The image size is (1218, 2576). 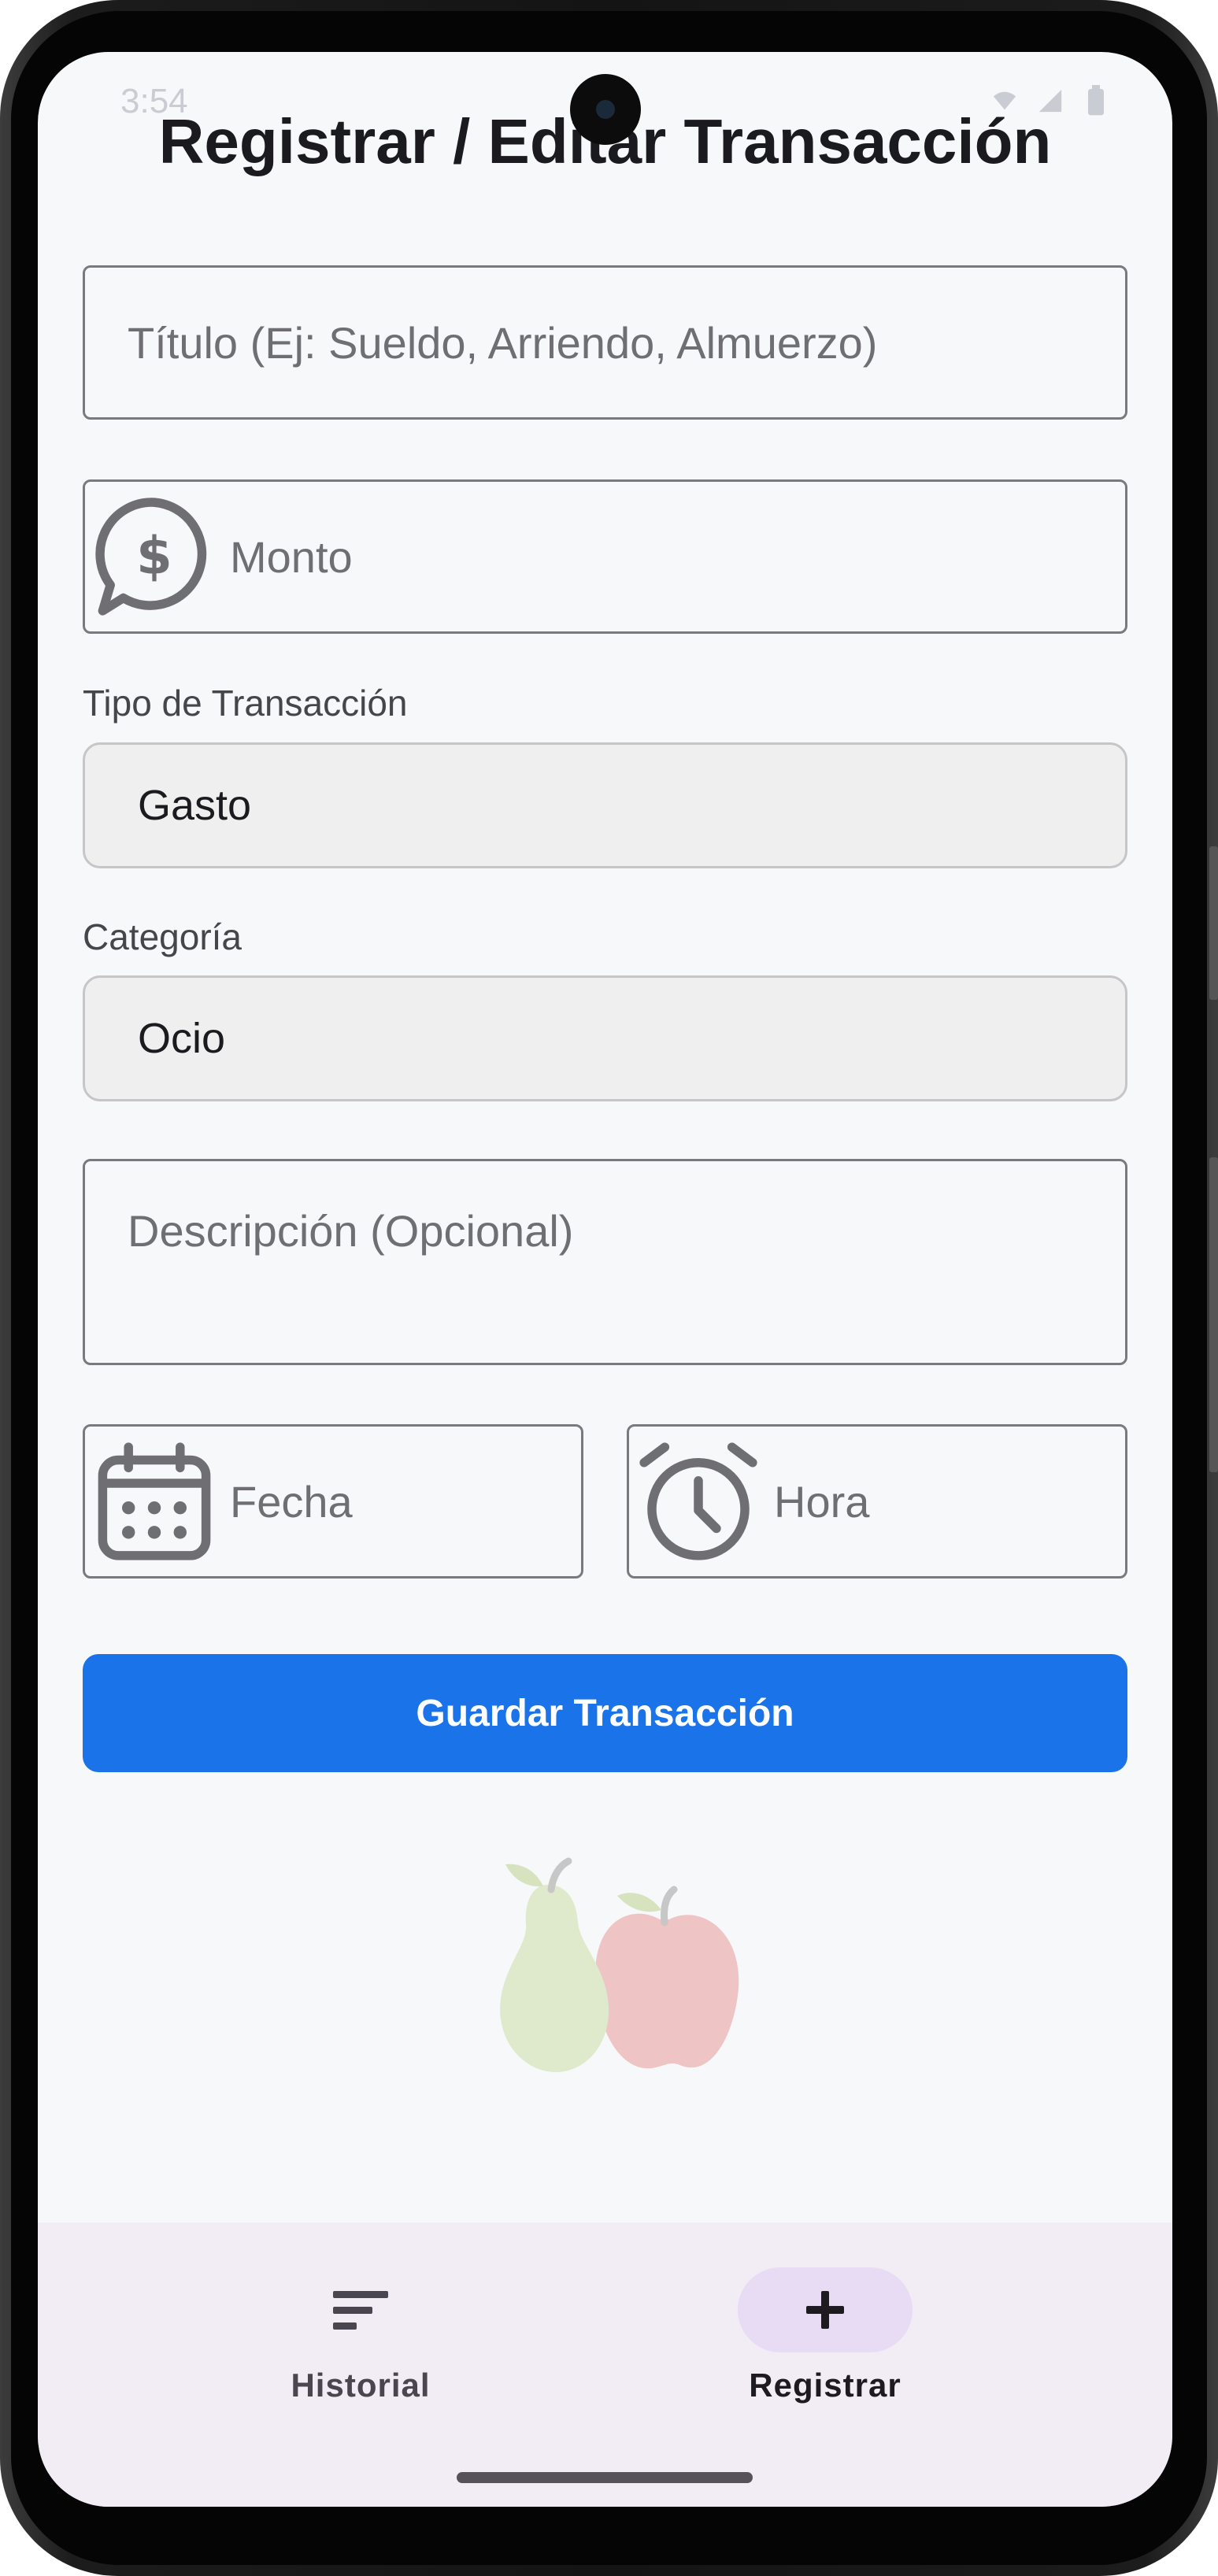 What do you see at coordinates (822, 1501) in the screenshot?
I see `time-placeholder: Hora` at bounding box center [822, 1501].